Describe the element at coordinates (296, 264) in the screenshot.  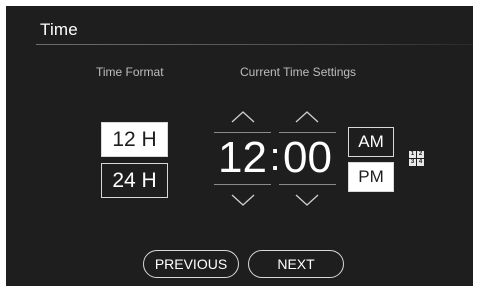
I see `next-button: NEXT` at that location.